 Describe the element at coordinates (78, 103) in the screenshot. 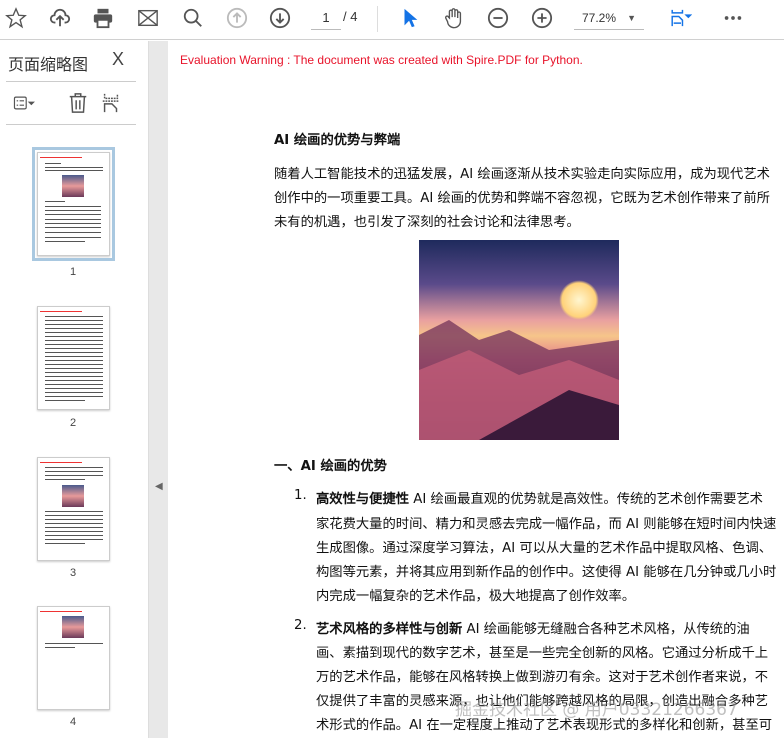

I see `delete-trash-icon` at that location.